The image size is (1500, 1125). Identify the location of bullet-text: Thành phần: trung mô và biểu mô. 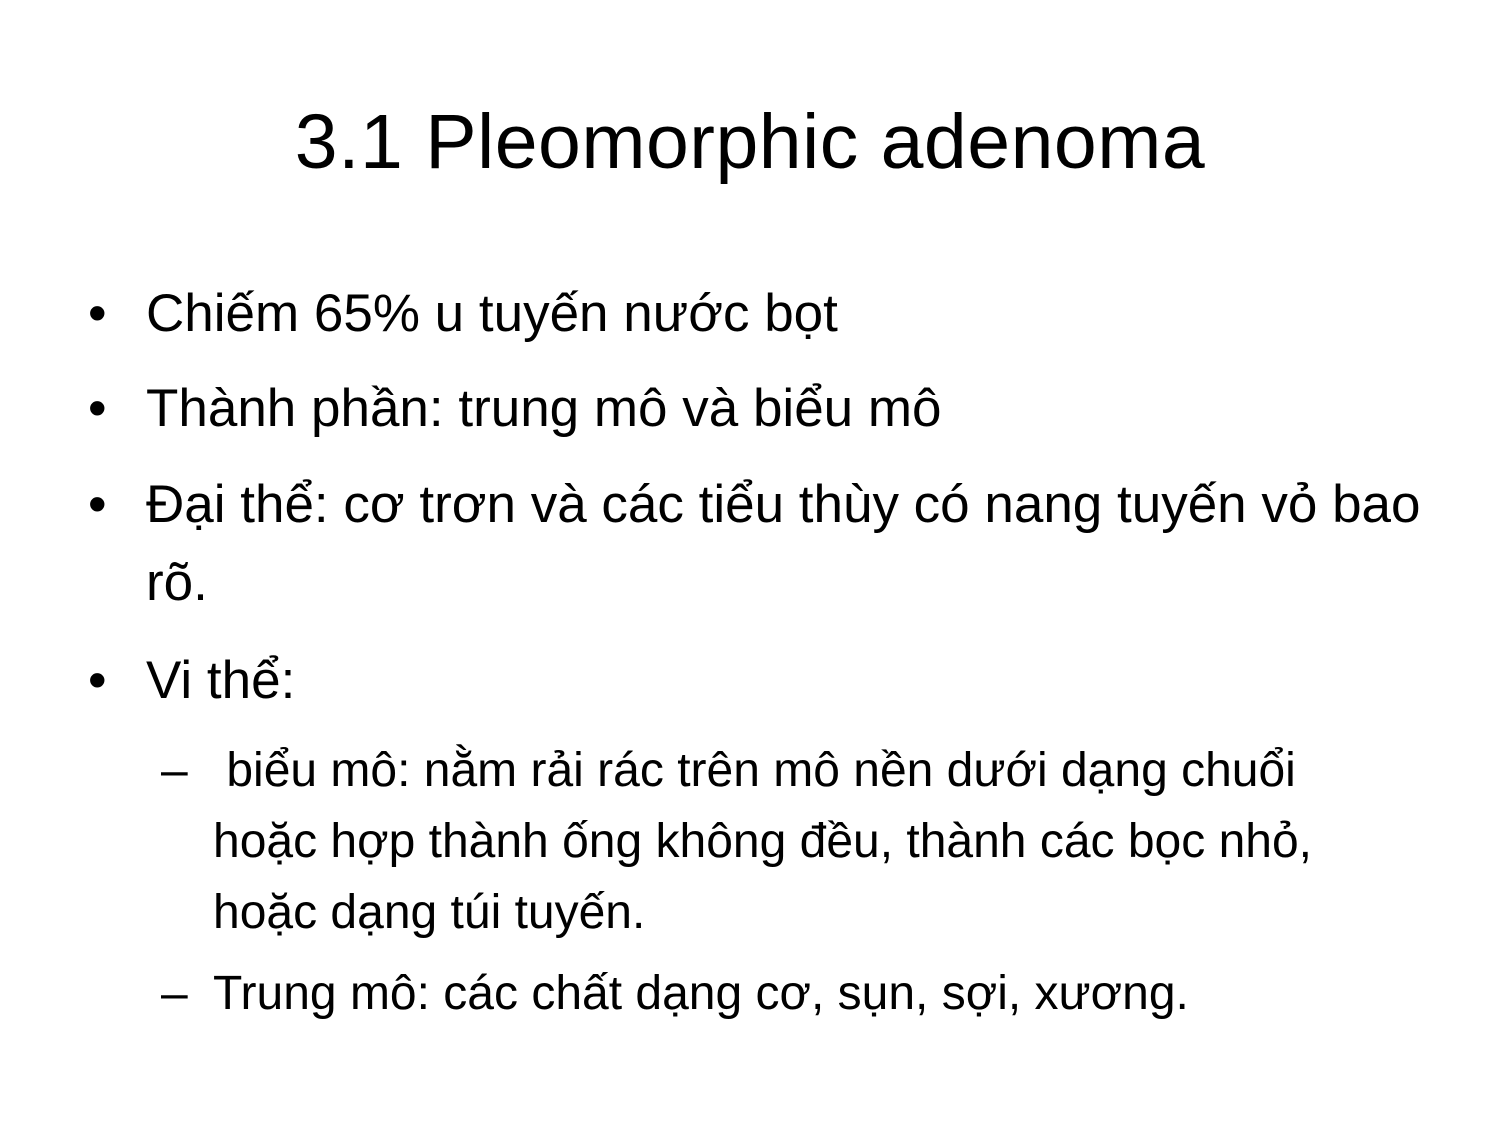
(544, 408).